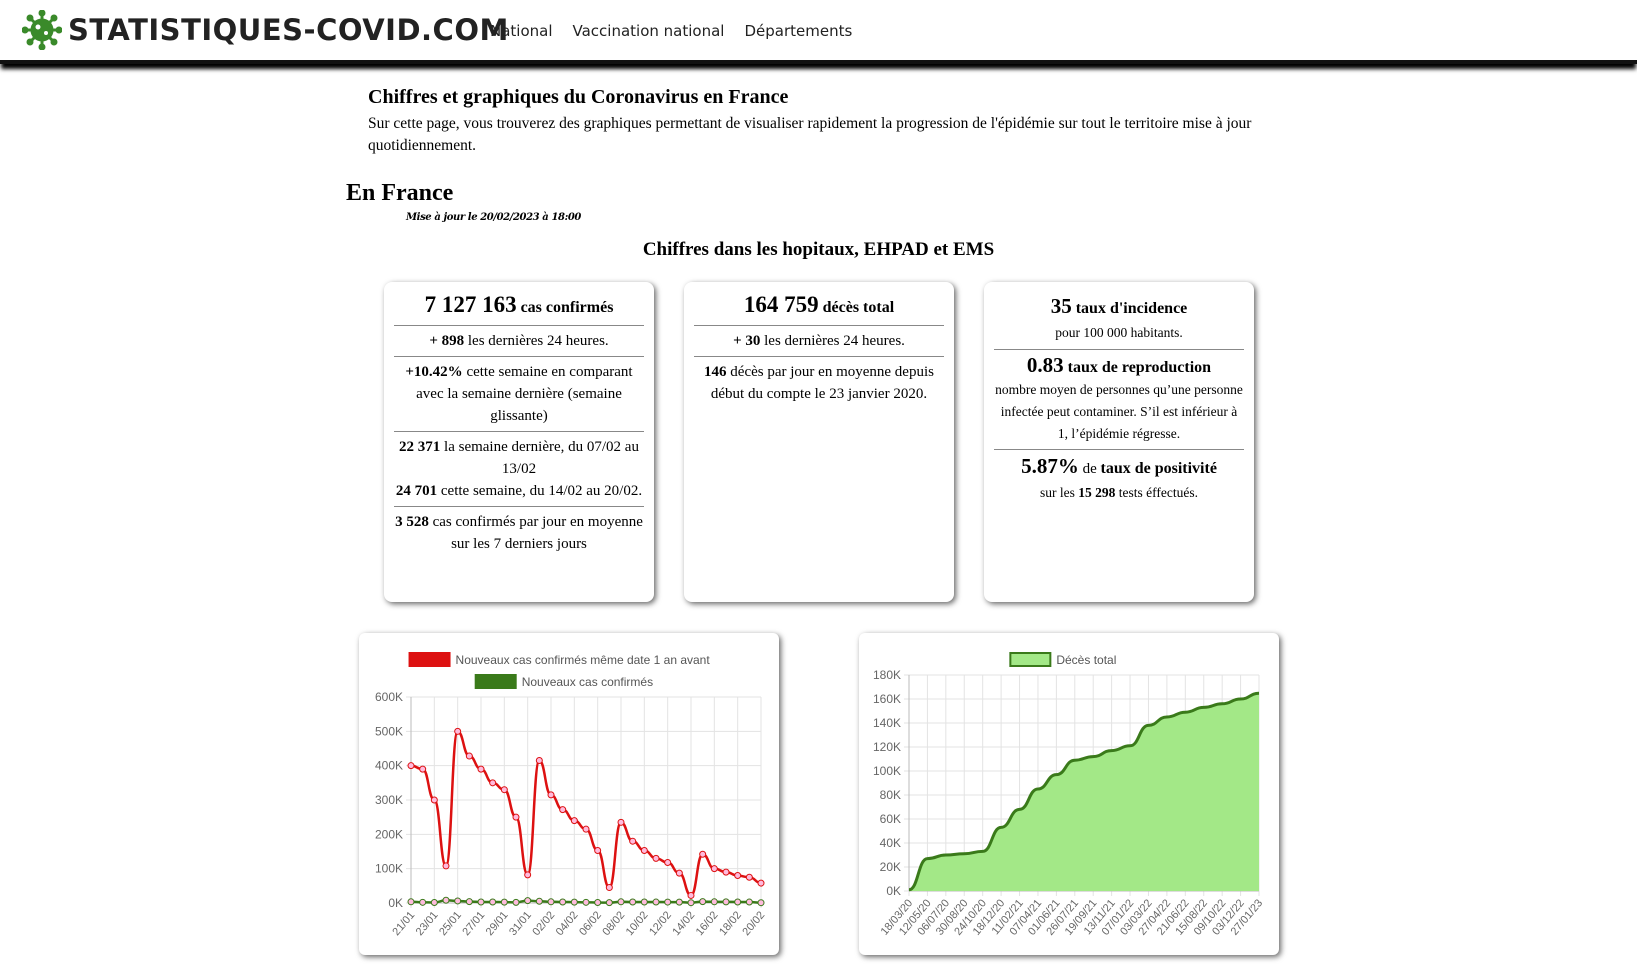  Describe the element at coordinates (416, 491) in the screenshot. I see `cases-this-week-value: 24 701` at that location.